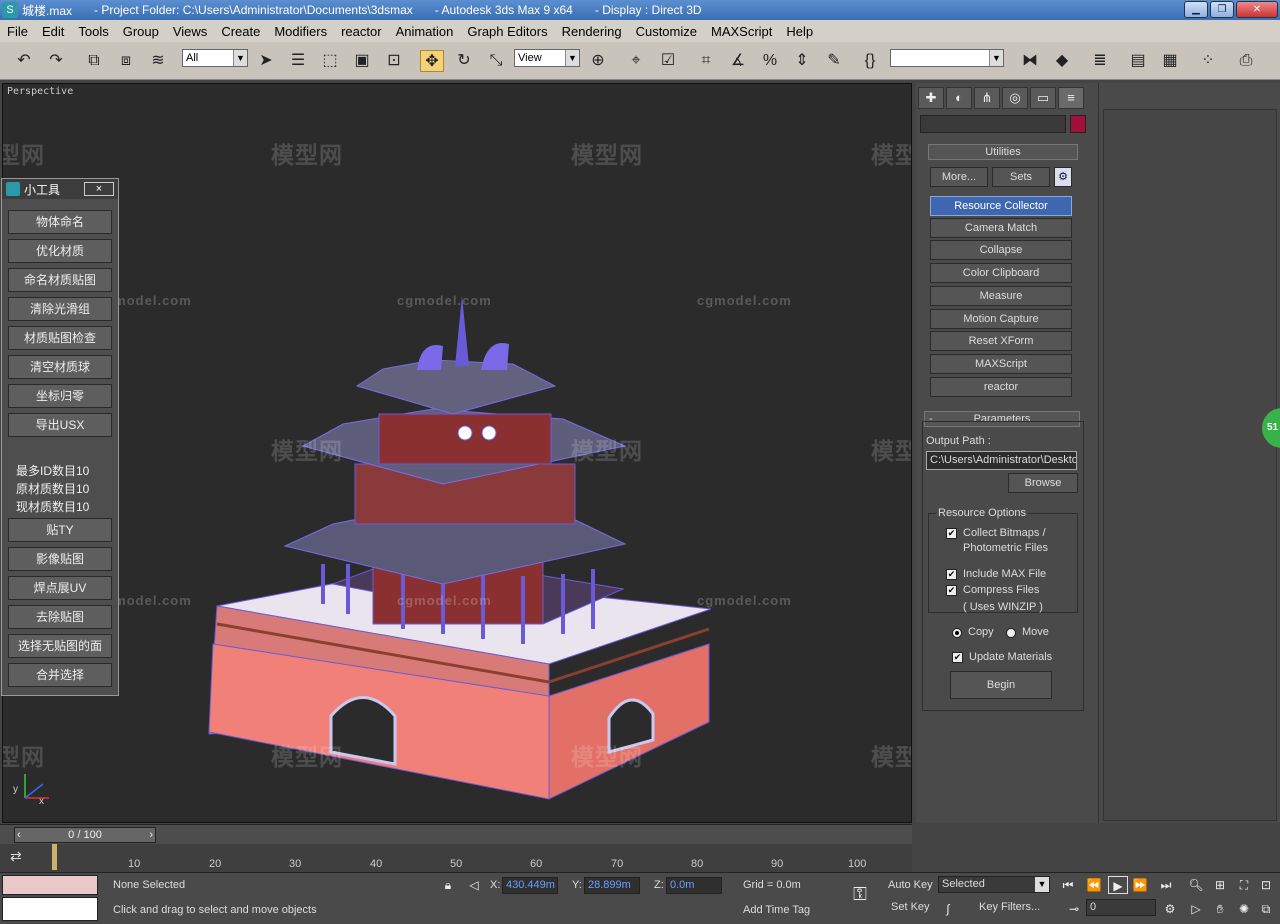 The image size is (1280, 924). What do you see at coordinates (1071, 98) in the screenshot?
I see `utilities-tab-icon: ≡` at bounding box center [1071, 98].